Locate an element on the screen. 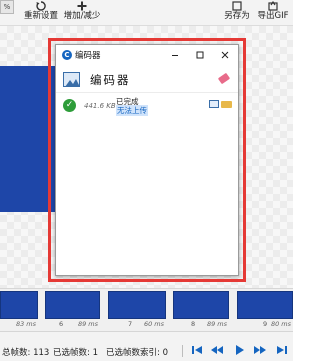 This screenshot has height=361, width=320. first-frame-button is located at coordinates (197, 350).